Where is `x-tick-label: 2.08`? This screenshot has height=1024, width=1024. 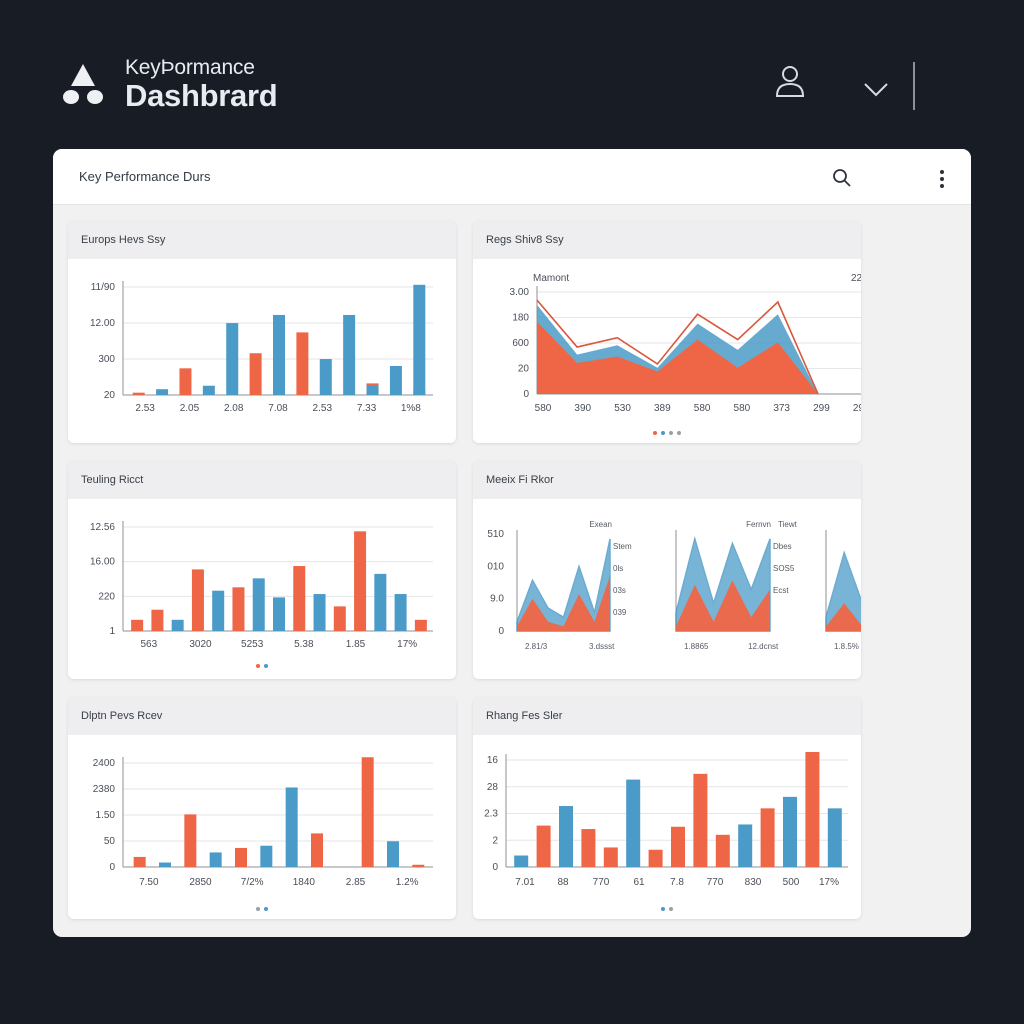
x-tick-label: 2.08 is located at coordinates (234, 408).